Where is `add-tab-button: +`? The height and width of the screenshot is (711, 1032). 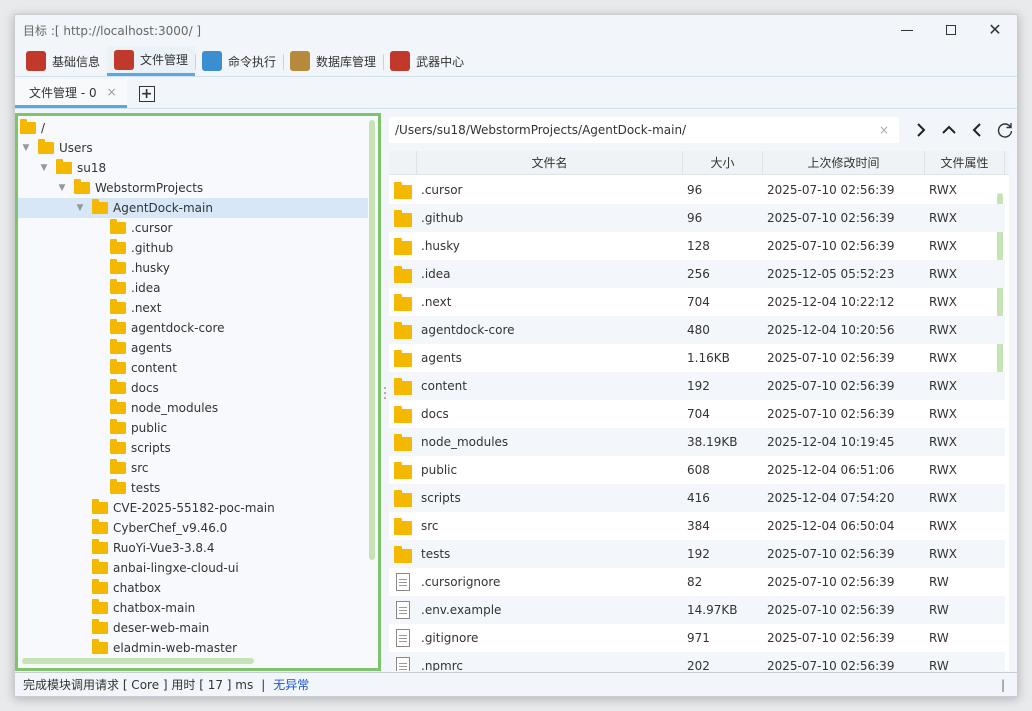
add-tab-button: + is located at coordinates (146, 94).